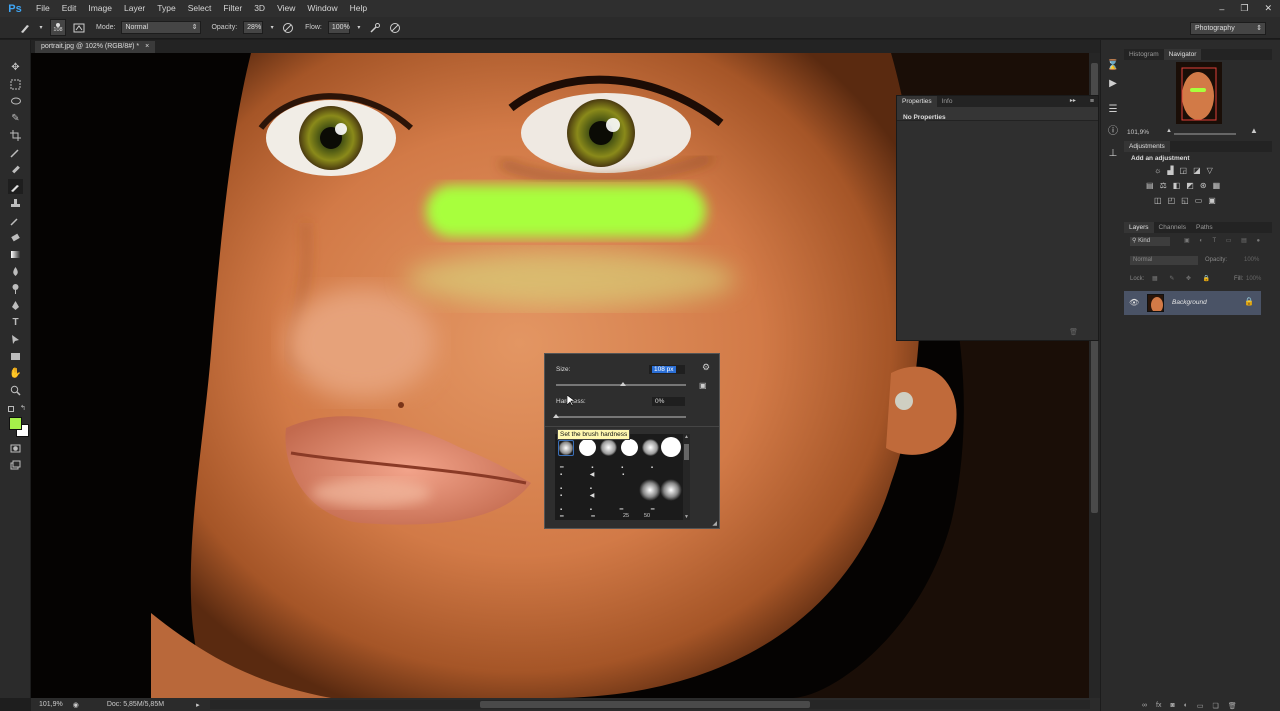 This screenshot has width=1280, height=711. What do you see at coordinates (621, 417) in the screenshot?
I see `hardness-slider` at bounding box center [621, 417].